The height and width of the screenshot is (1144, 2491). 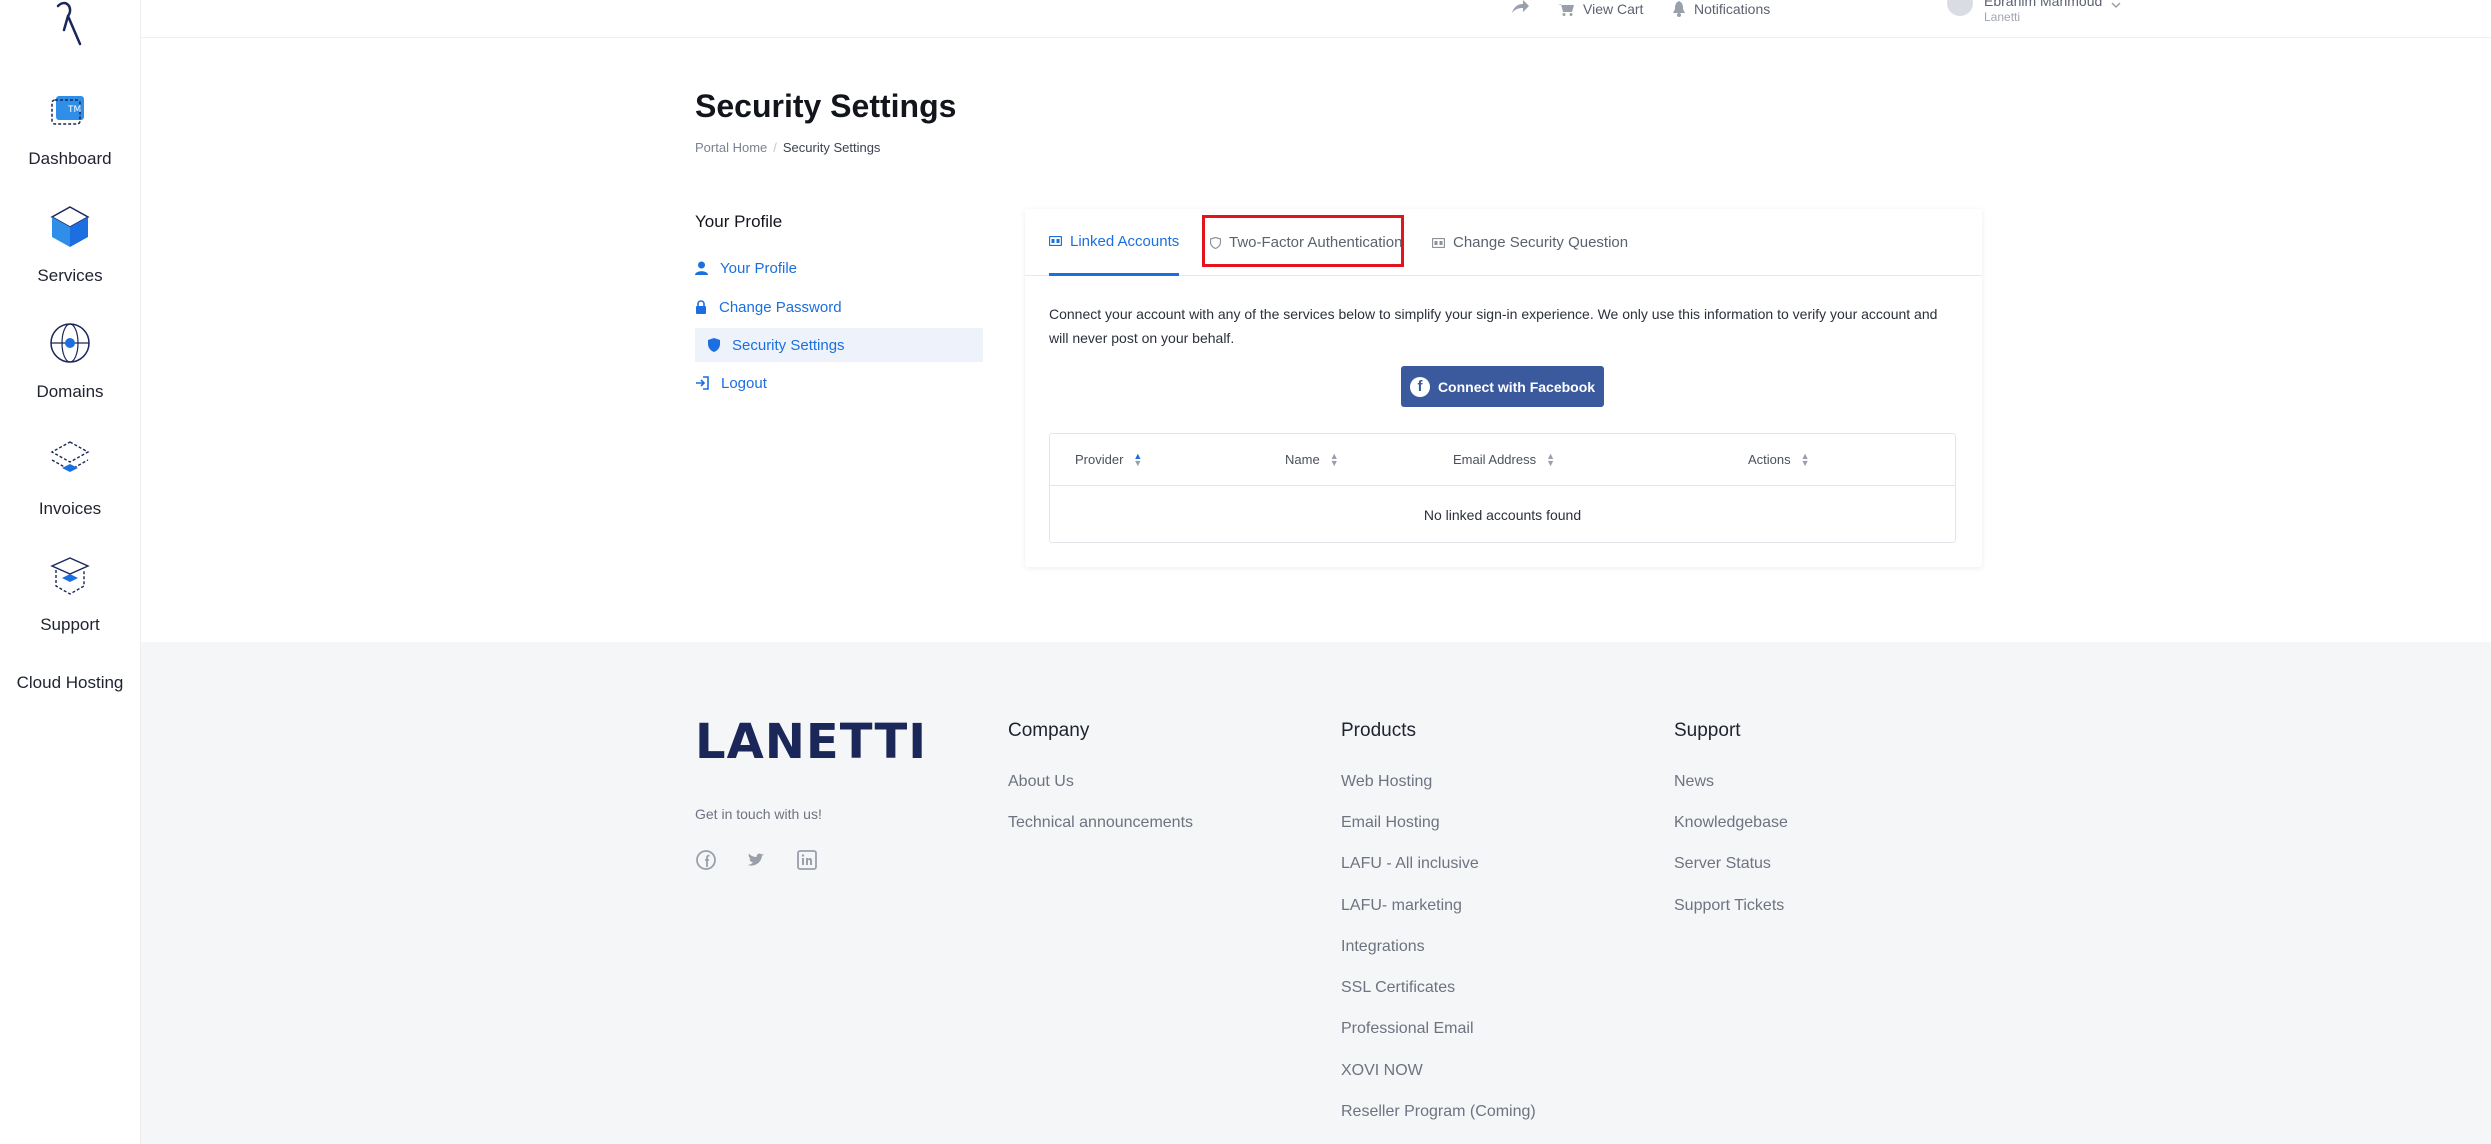 I want to click on breadcrumb: Portal Home / Security Settings, so click(x=788, y=147).